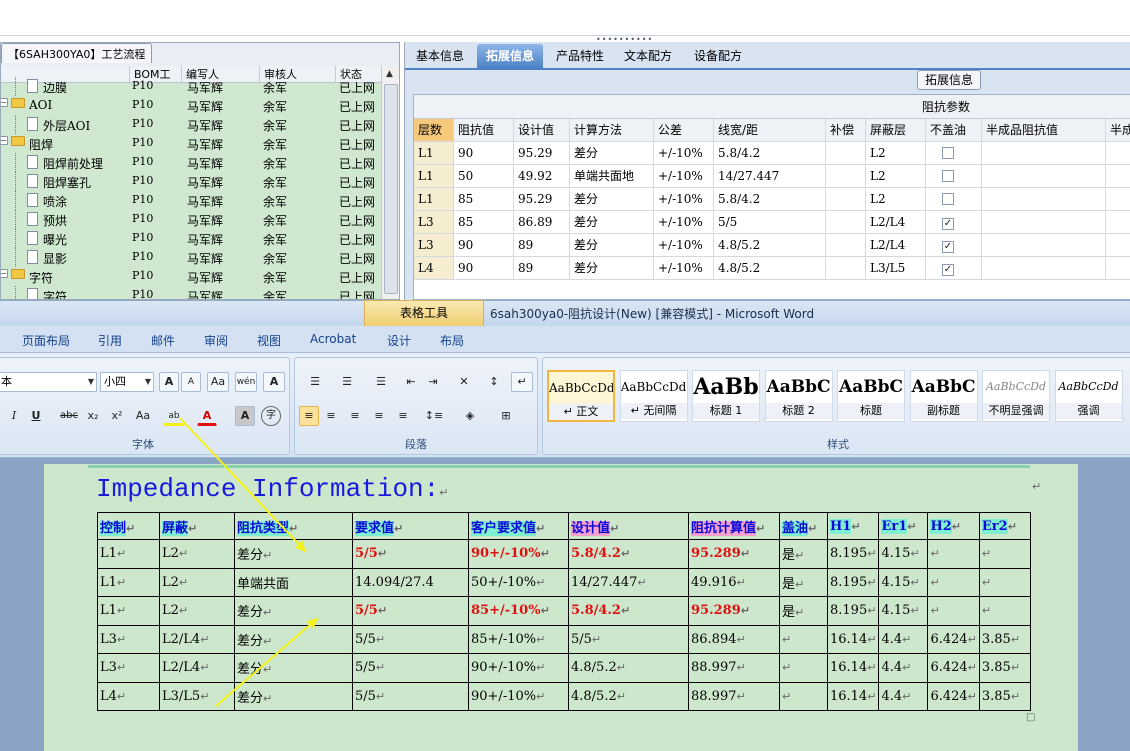 This screenshot has width=1130, height=751. What do you see at coordinates (542, 130) in the screenshot?
I see `grid-column-header: 设计值` at bounding box center [542, 130].